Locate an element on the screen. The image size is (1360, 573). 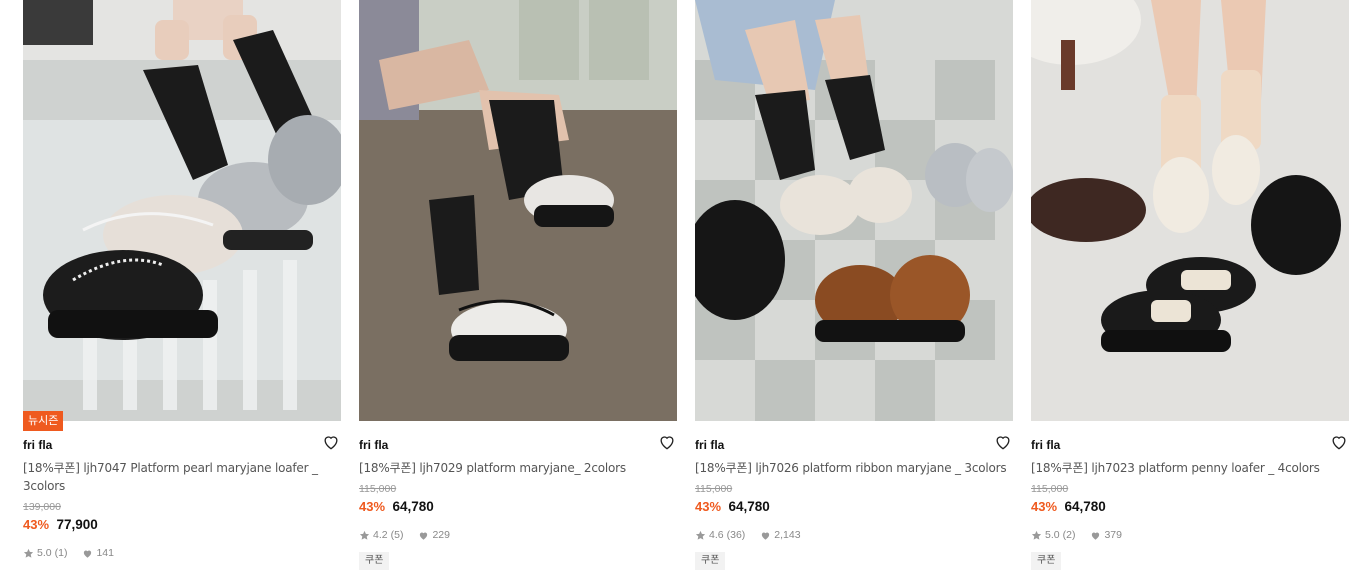
sale-price: 77,900 is located at coordinates (77, 524).